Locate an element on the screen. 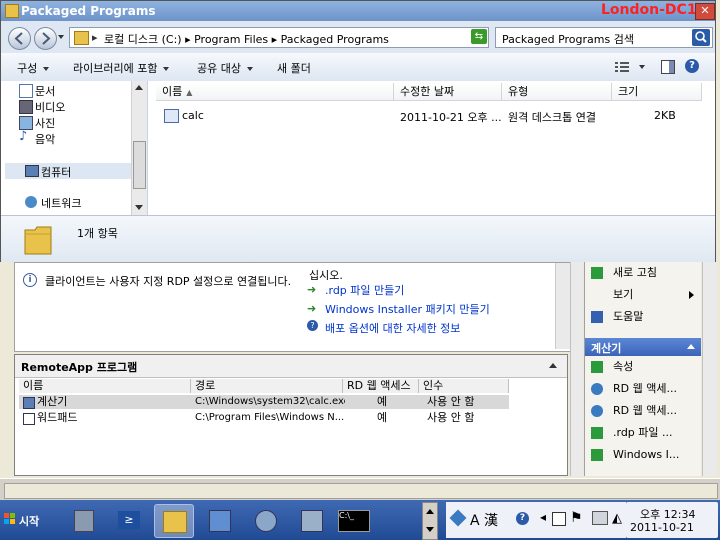 This screenshot has height=540, width=720. search-icon is located at coordinates (701, 37).